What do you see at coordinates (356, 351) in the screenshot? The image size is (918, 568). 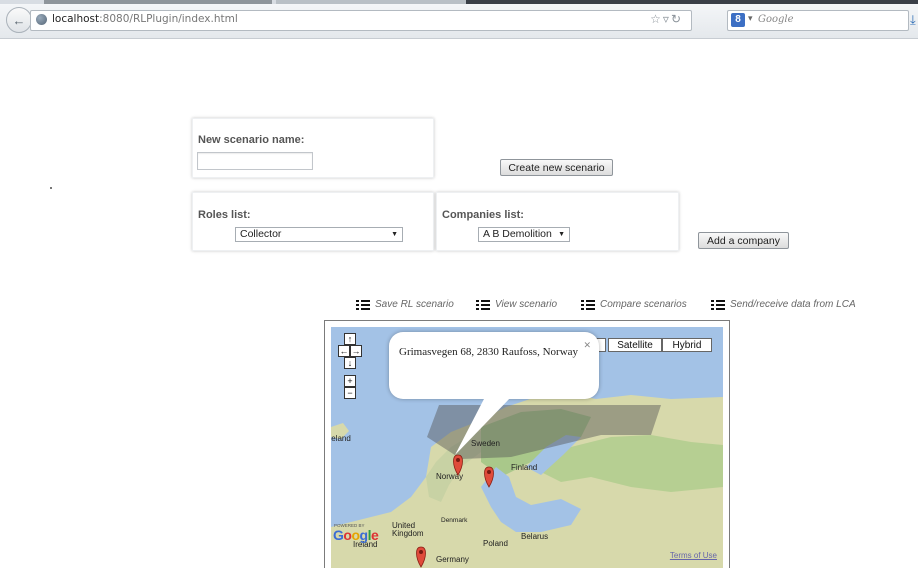 I see `pan-right-icon: →` at bounding box center [356, 351].